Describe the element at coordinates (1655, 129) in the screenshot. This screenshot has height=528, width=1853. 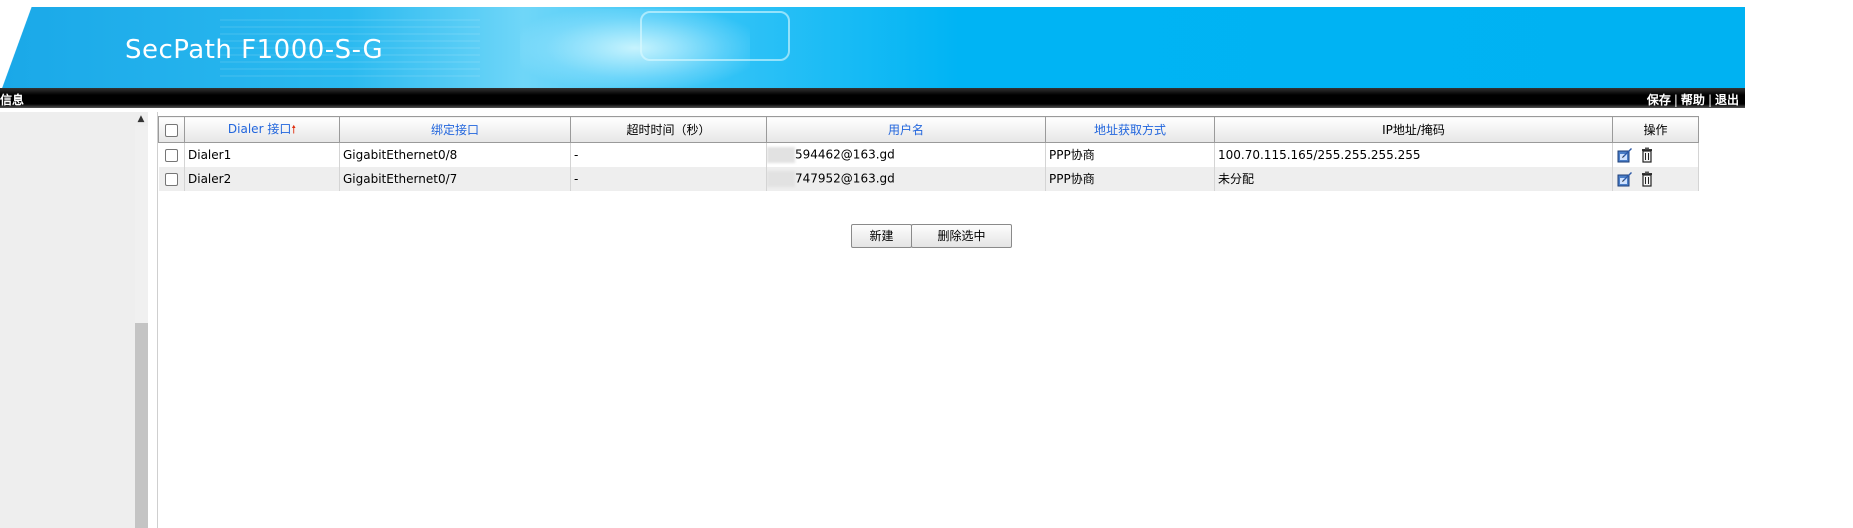
I see `column-header-operations: 操作` at that location.